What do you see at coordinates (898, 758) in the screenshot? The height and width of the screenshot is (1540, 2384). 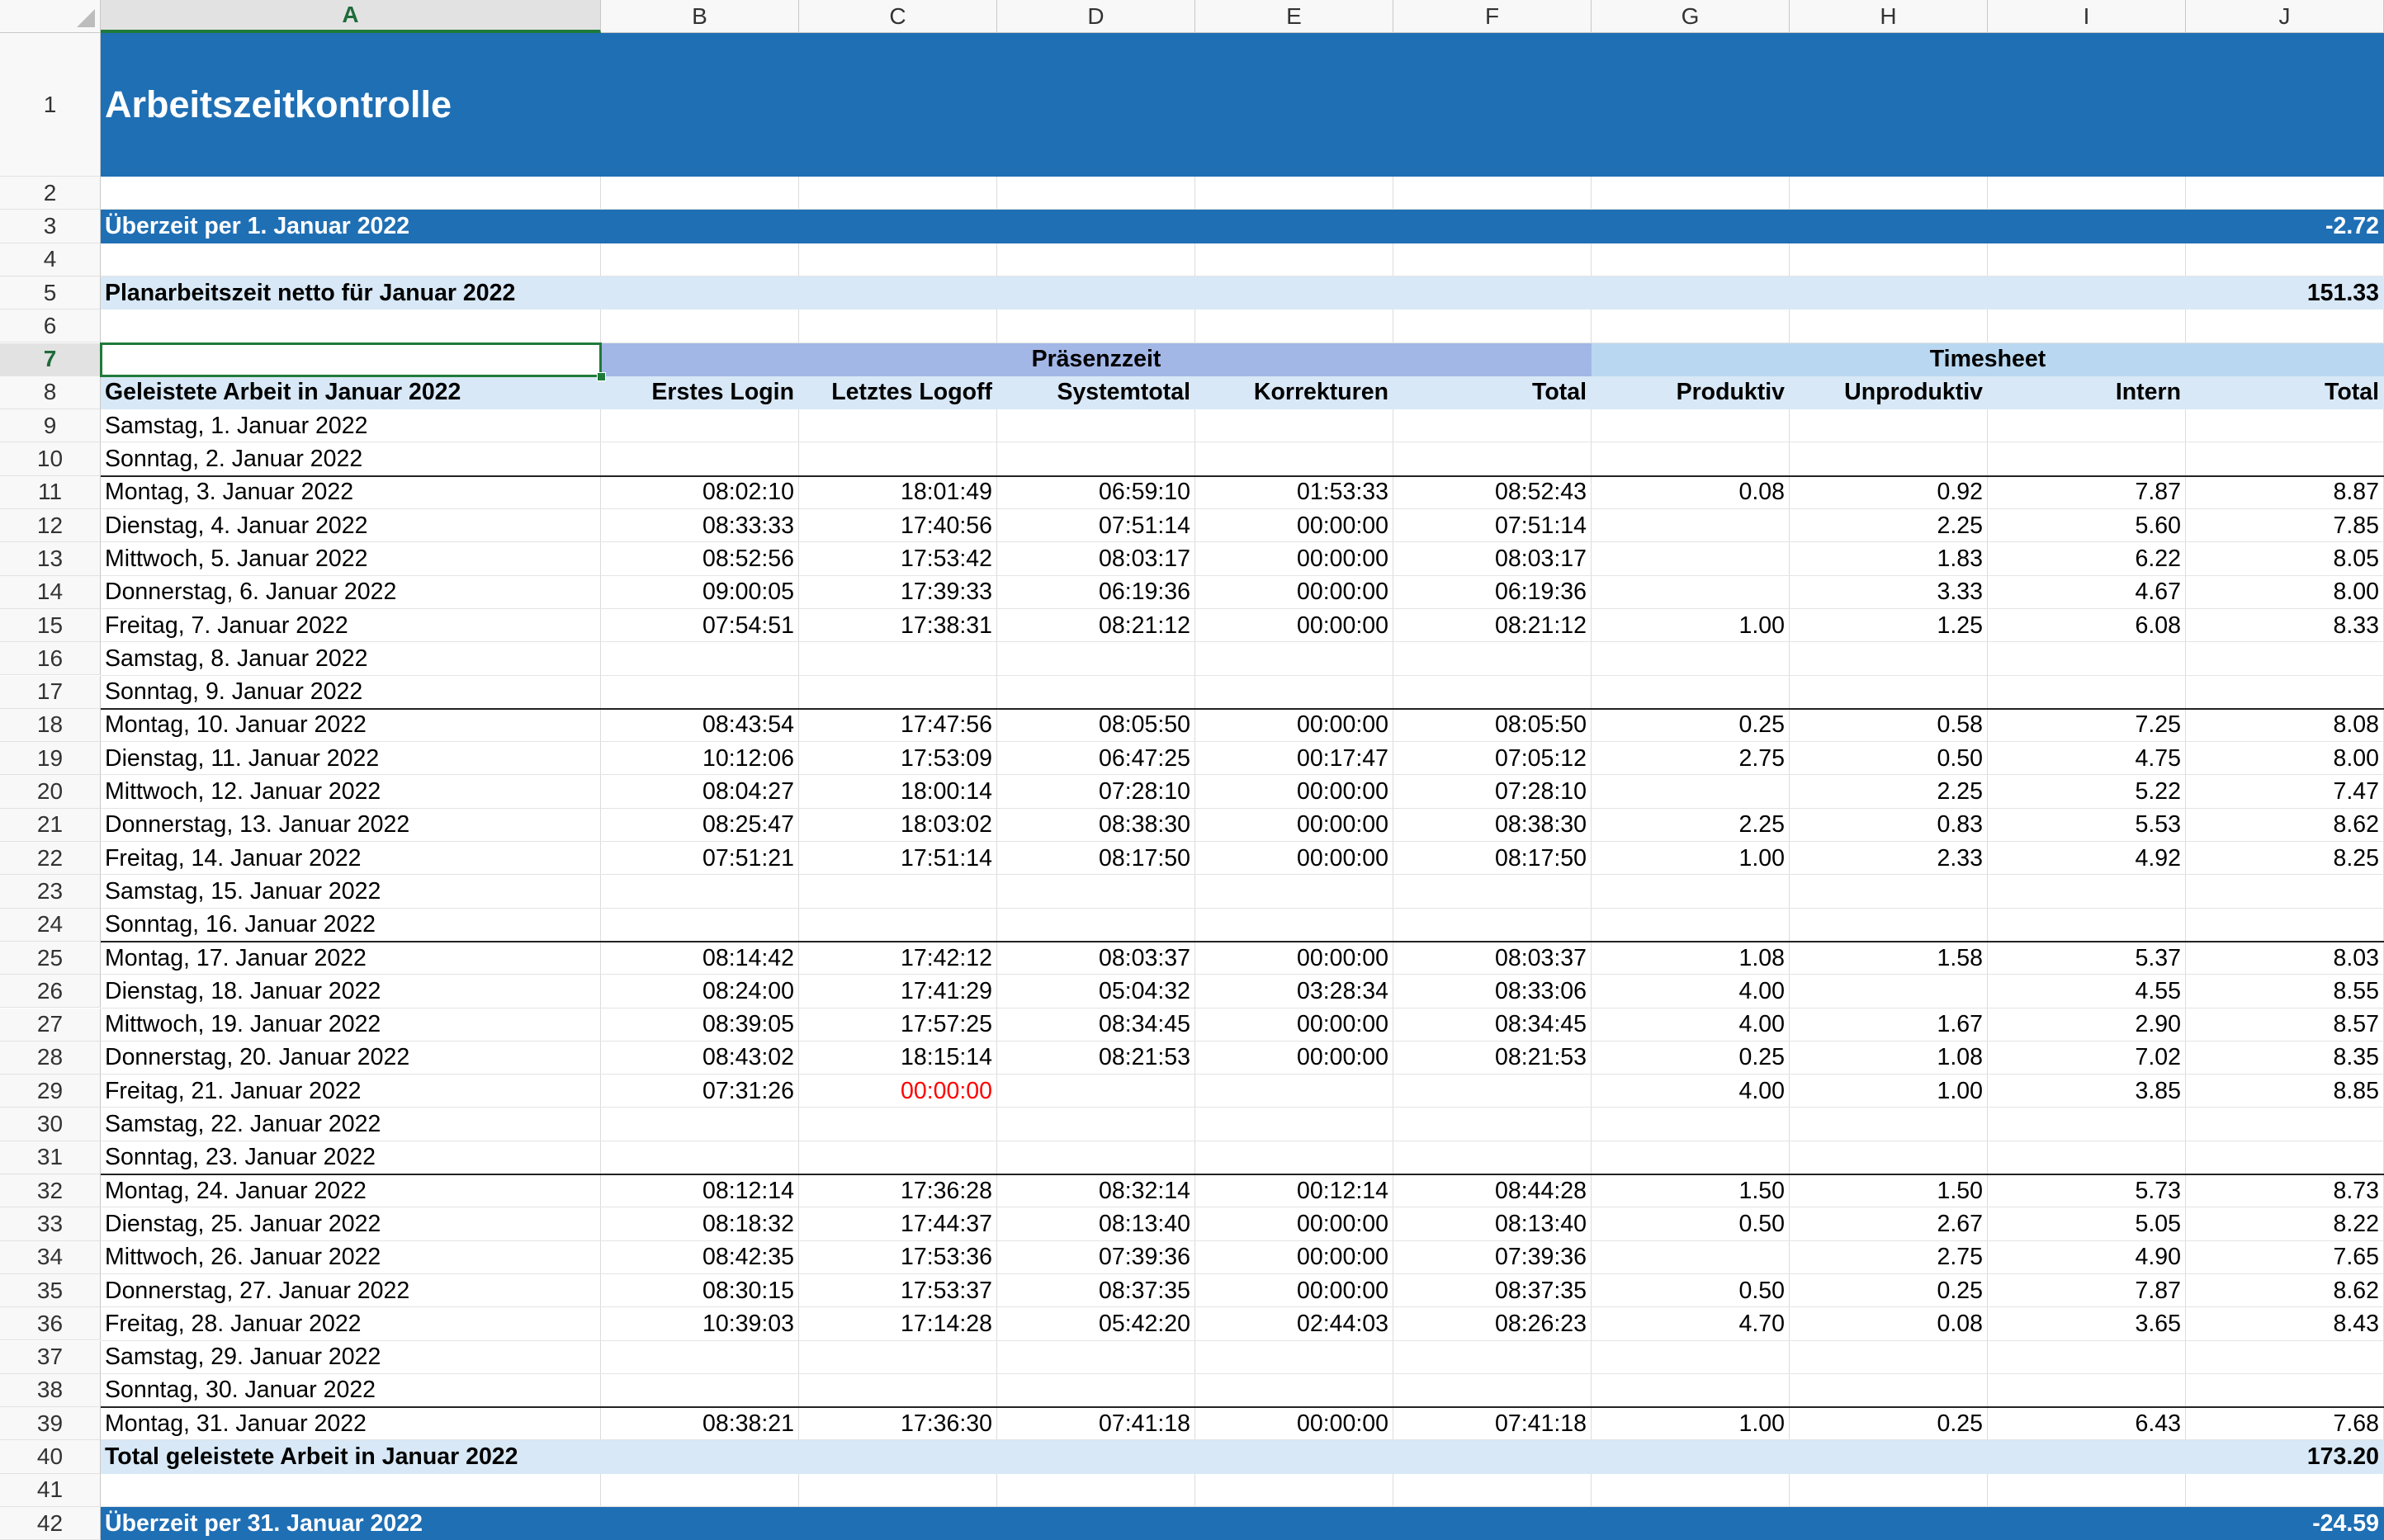 I see `cell-last-logoff: 17:53:09` at bounding box center [898, 758].